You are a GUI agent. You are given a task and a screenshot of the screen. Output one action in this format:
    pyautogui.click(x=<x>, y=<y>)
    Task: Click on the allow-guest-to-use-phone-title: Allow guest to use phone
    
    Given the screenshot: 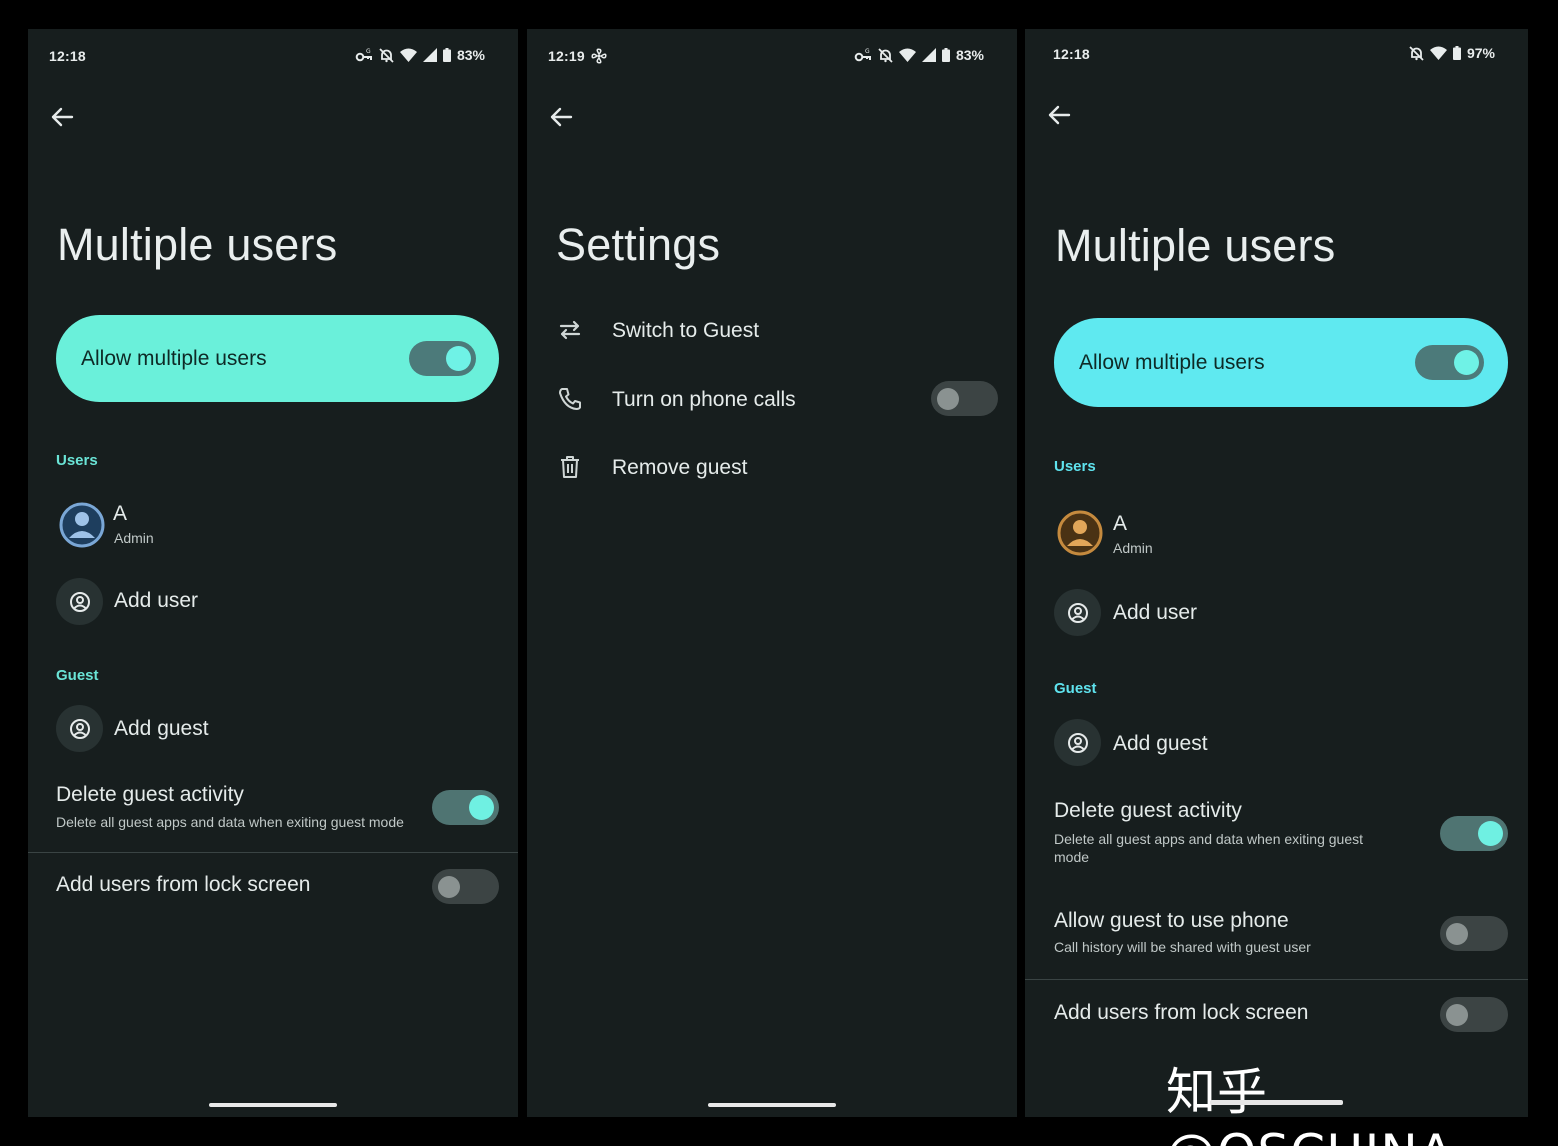 What is the action you would take?
    pyautogui.click(x=1171, y=920)
    